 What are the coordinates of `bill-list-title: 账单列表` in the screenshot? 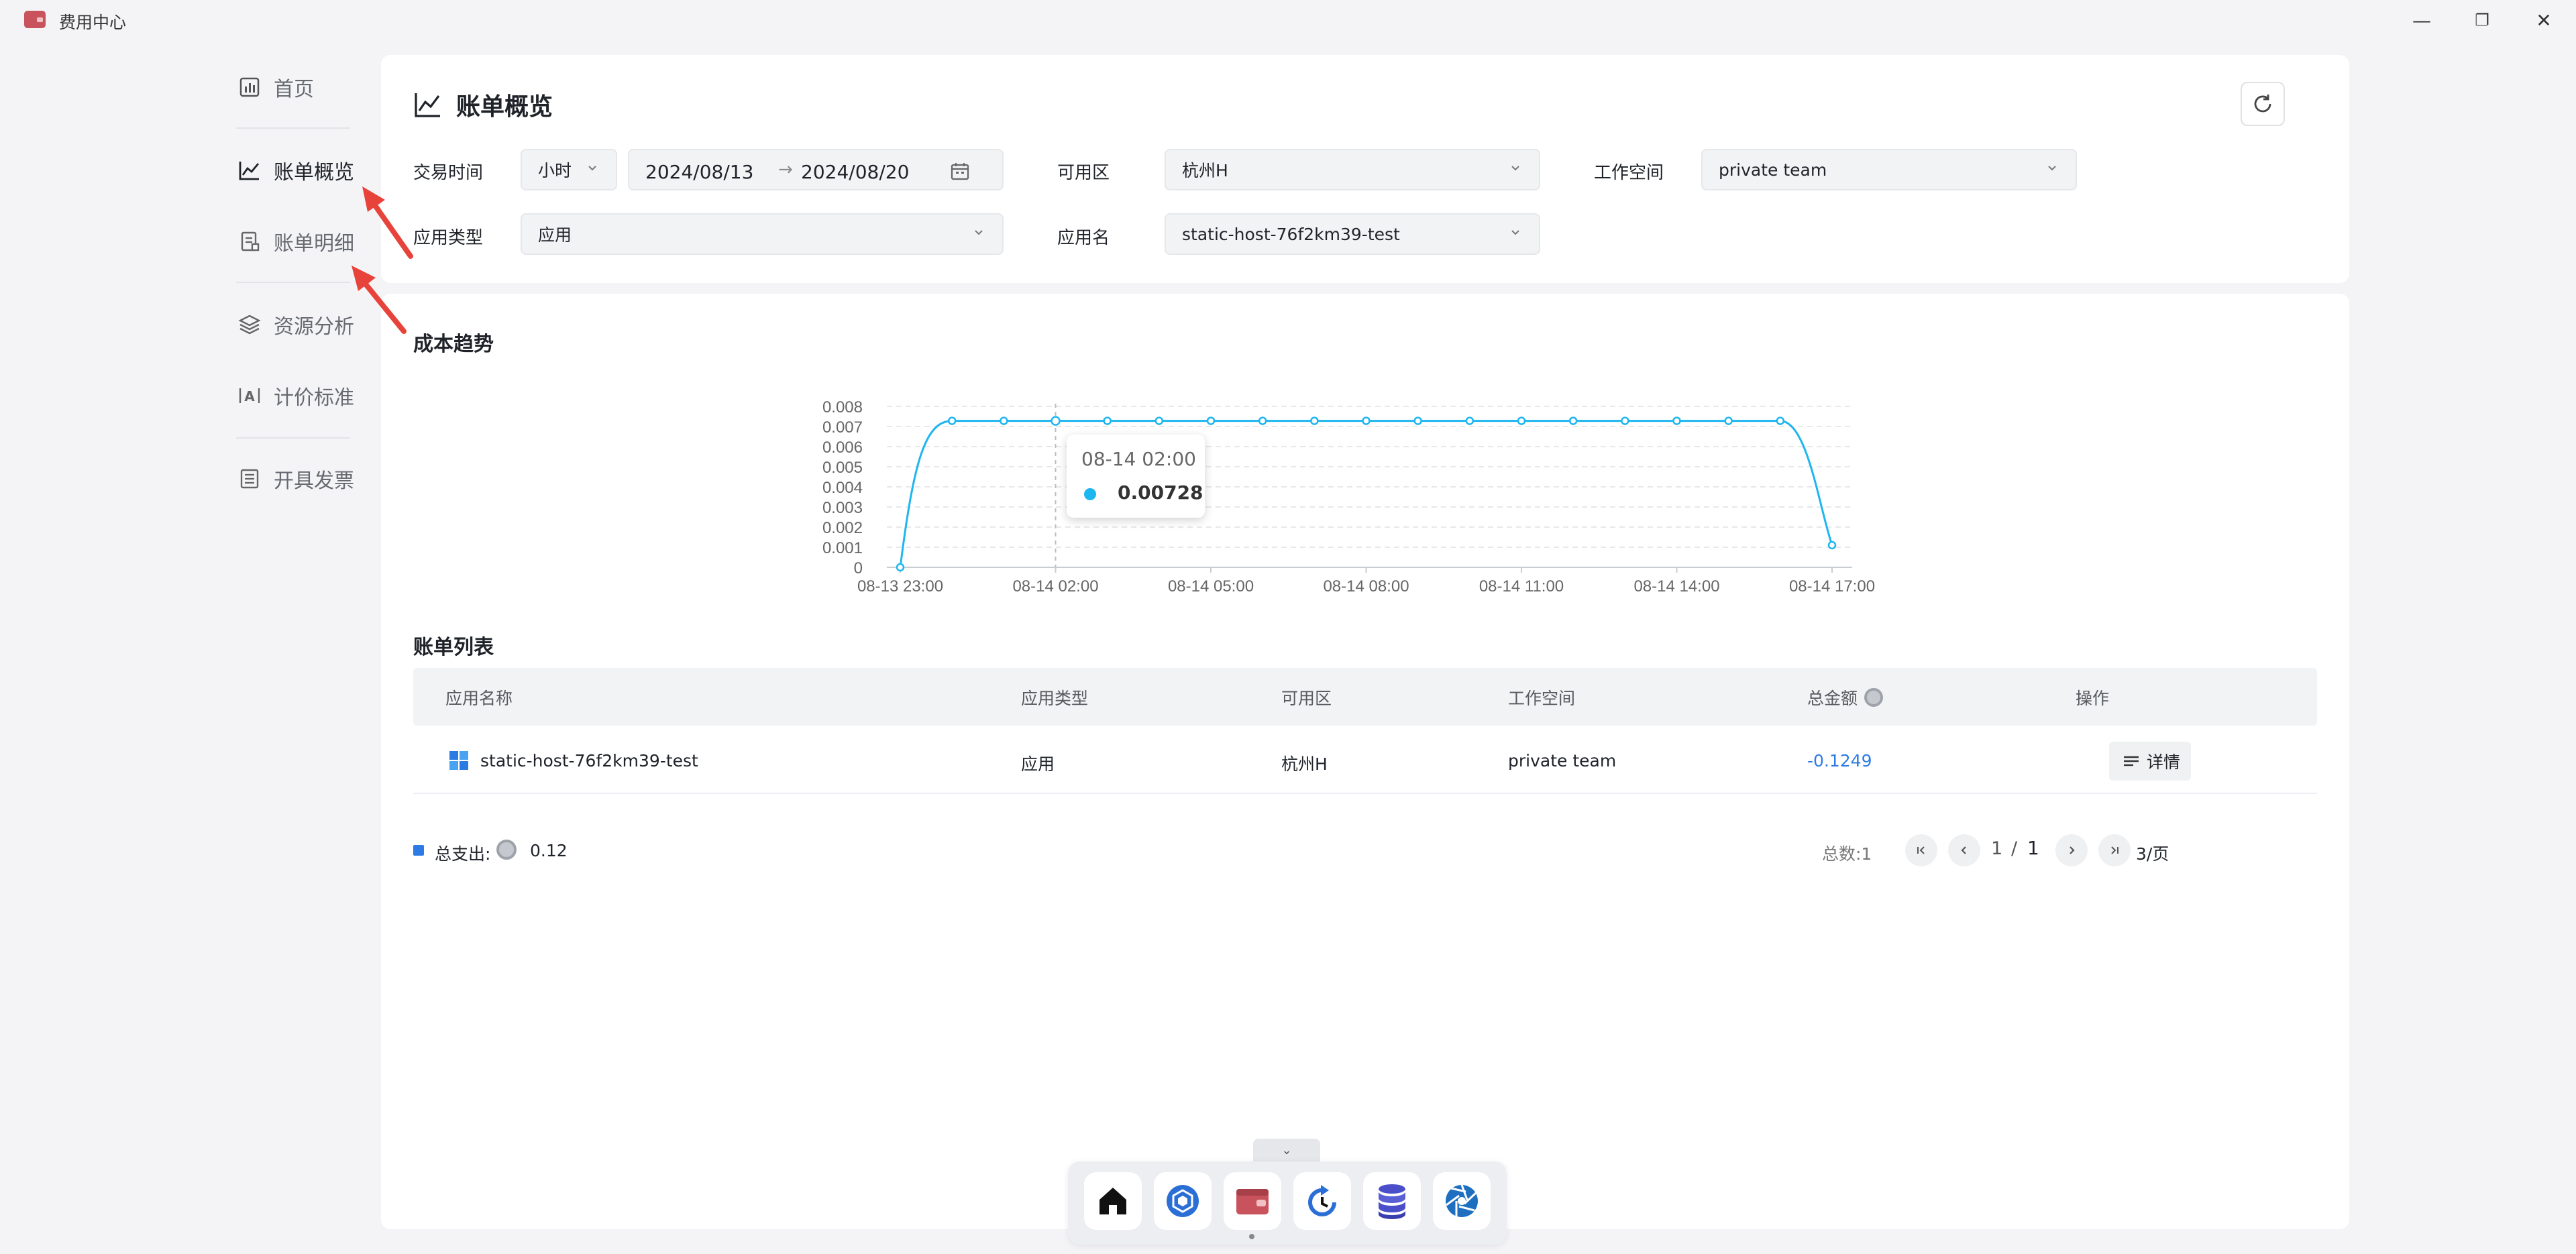 It's located at (453, 647).